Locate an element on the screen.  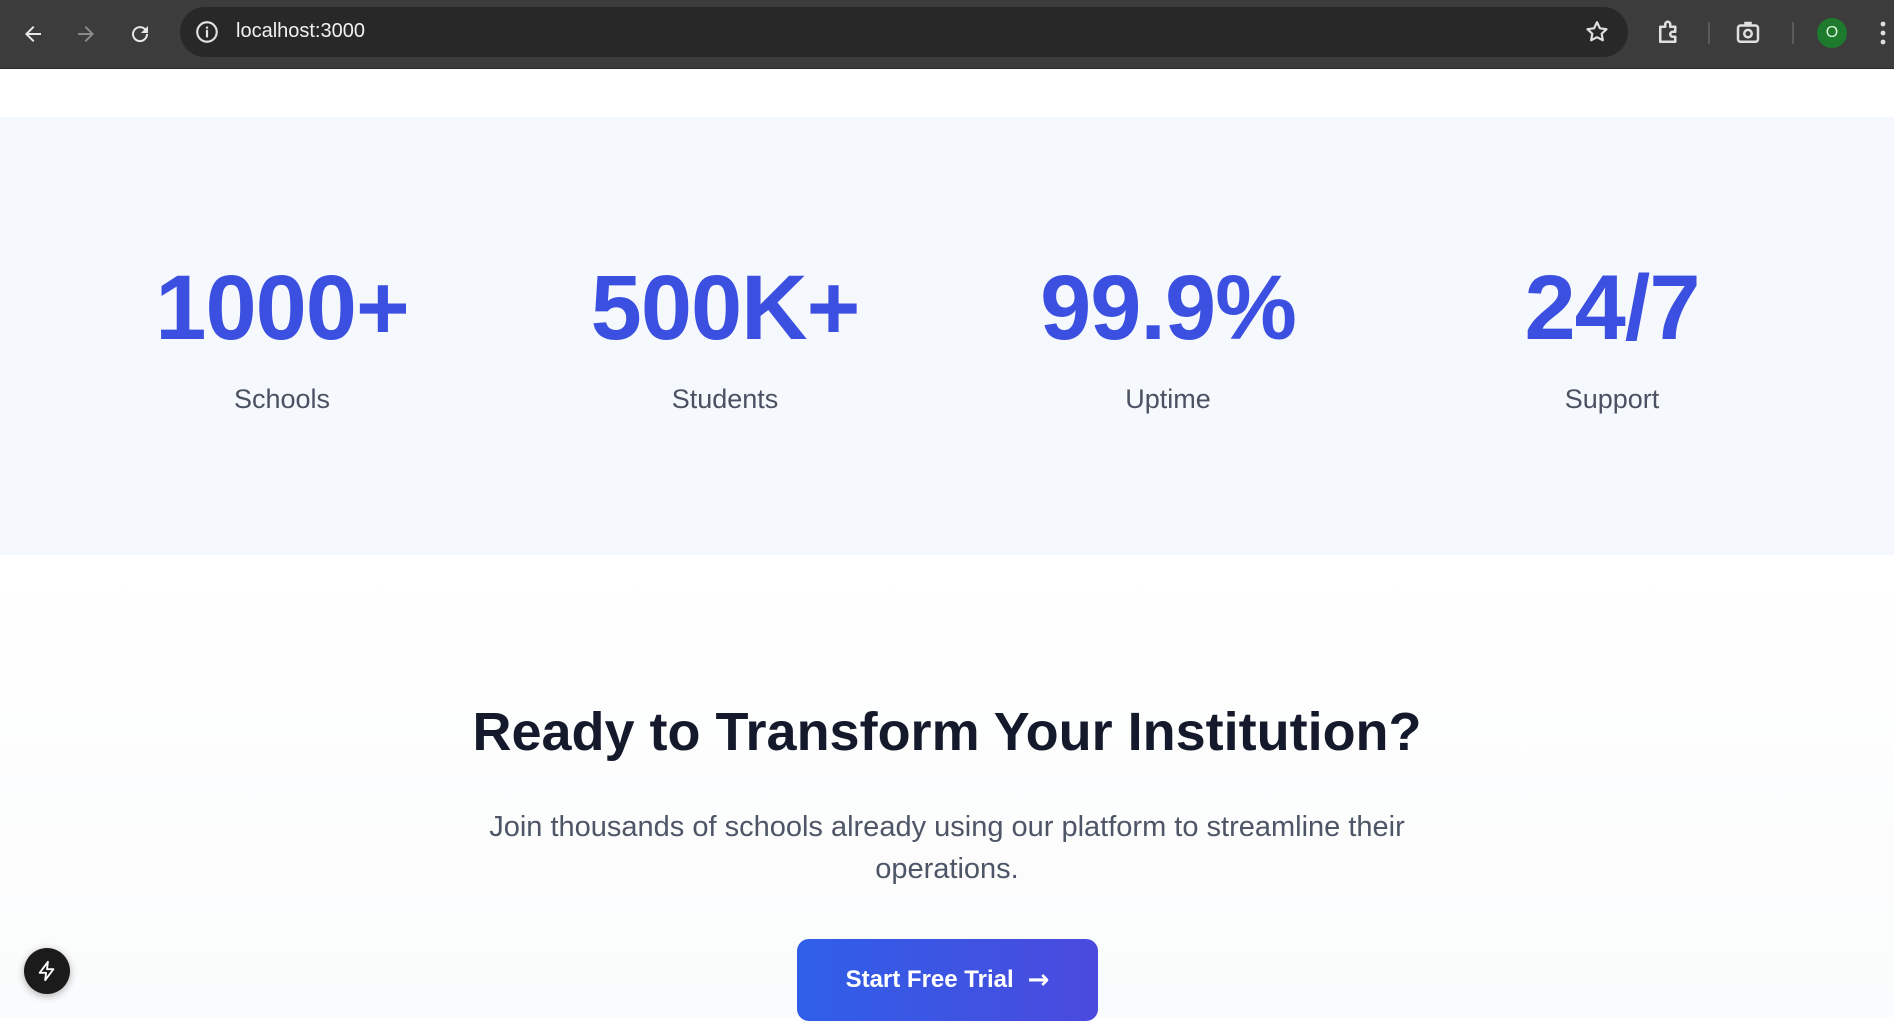
site-info-icon is located at coordinates (207, 32).